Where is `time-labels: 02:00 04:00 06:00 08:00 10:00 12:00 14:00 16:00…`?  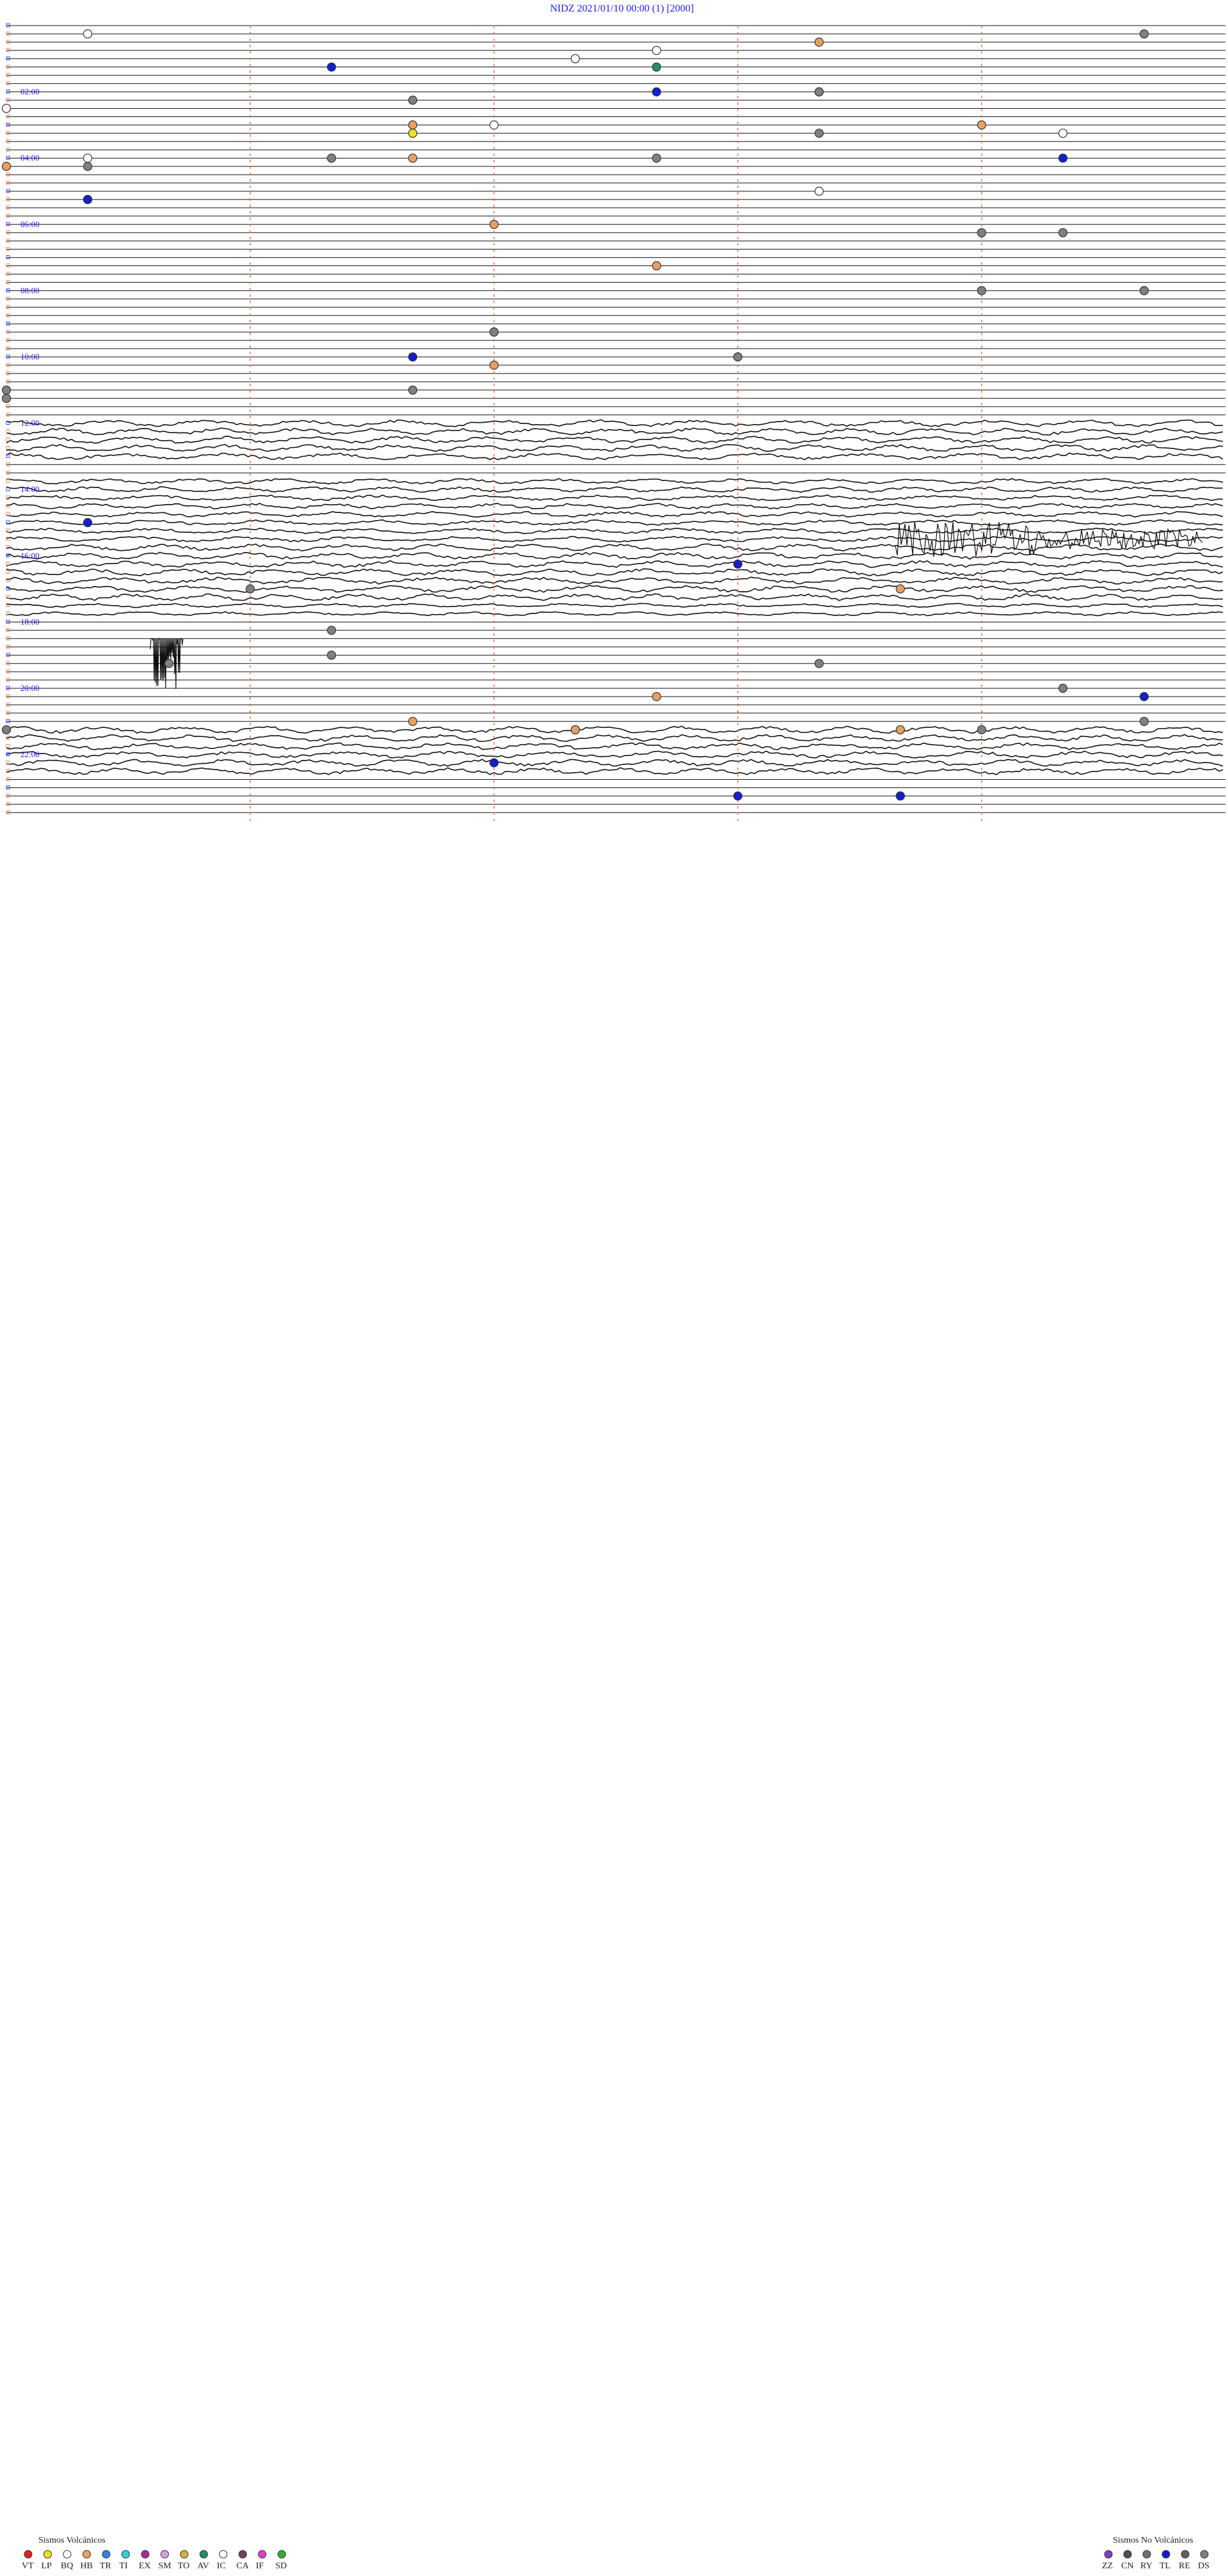 time-labels: 02:00 04:00 06:00 08:00 10:00 12:00 14:00 16:00… is located at coordinates (30, 423).